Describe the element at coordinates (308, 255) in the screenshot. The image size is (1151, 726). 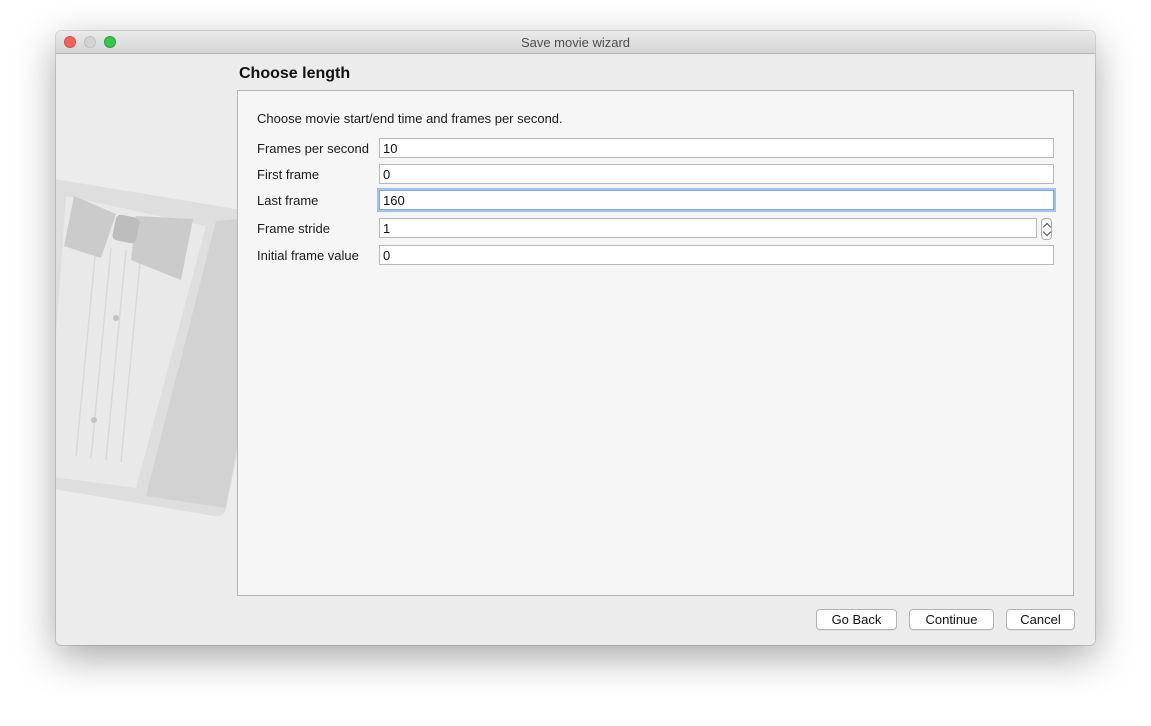
I see `initial-frame-value-label: Initial frame value` at that location.